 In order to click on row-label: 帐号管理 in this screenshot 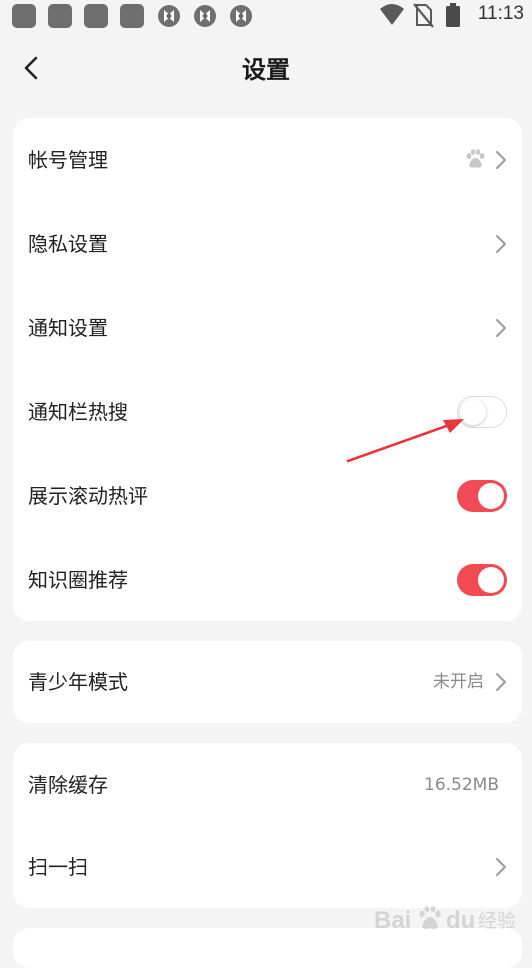, I will do `click(68, 160)`.